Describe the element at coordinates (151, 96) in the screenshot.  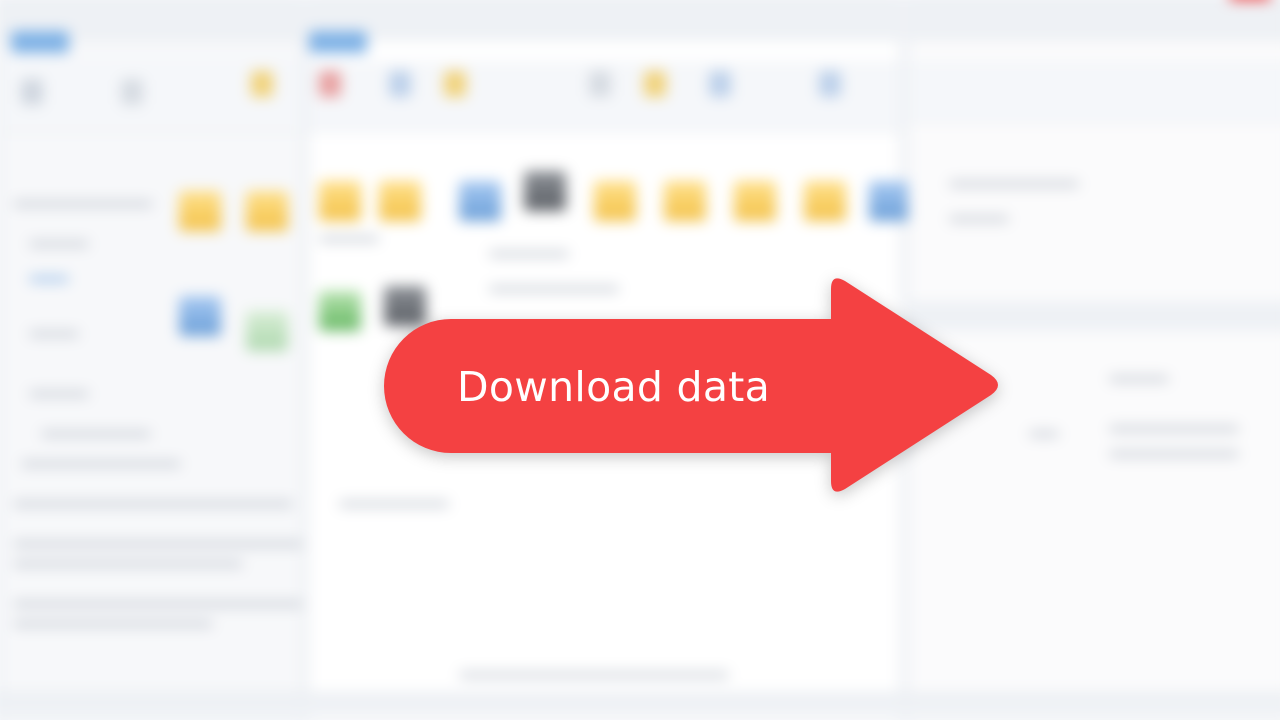
I see `left-ribbon` at that location.